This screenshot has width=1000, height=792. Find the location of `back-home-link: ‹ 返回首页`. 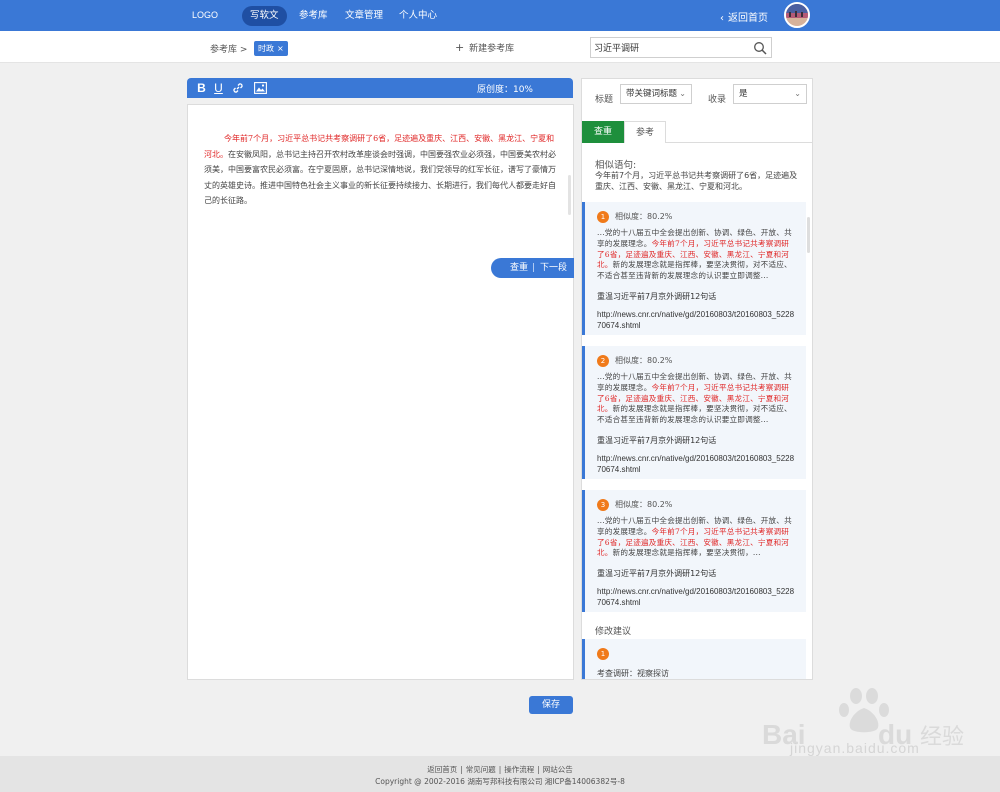

back-home-link: ‹ 返回首页 is located at coordinates (744, 16).